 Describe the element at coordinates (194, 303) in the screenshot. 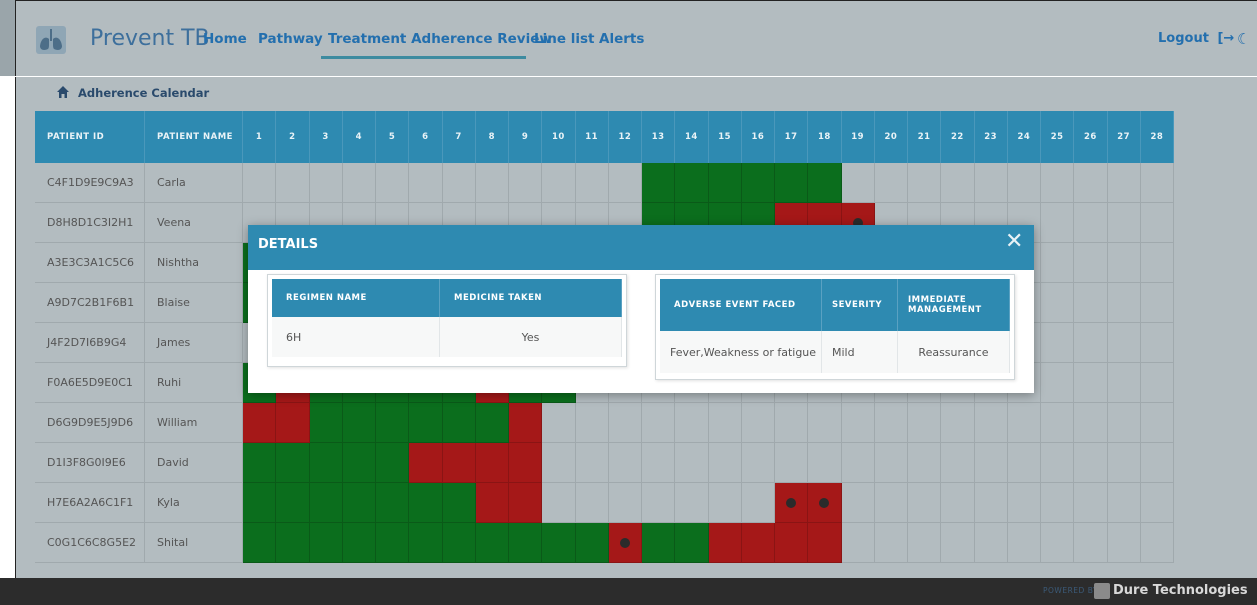

I see `patient-name-cell: Blaise` at that location.